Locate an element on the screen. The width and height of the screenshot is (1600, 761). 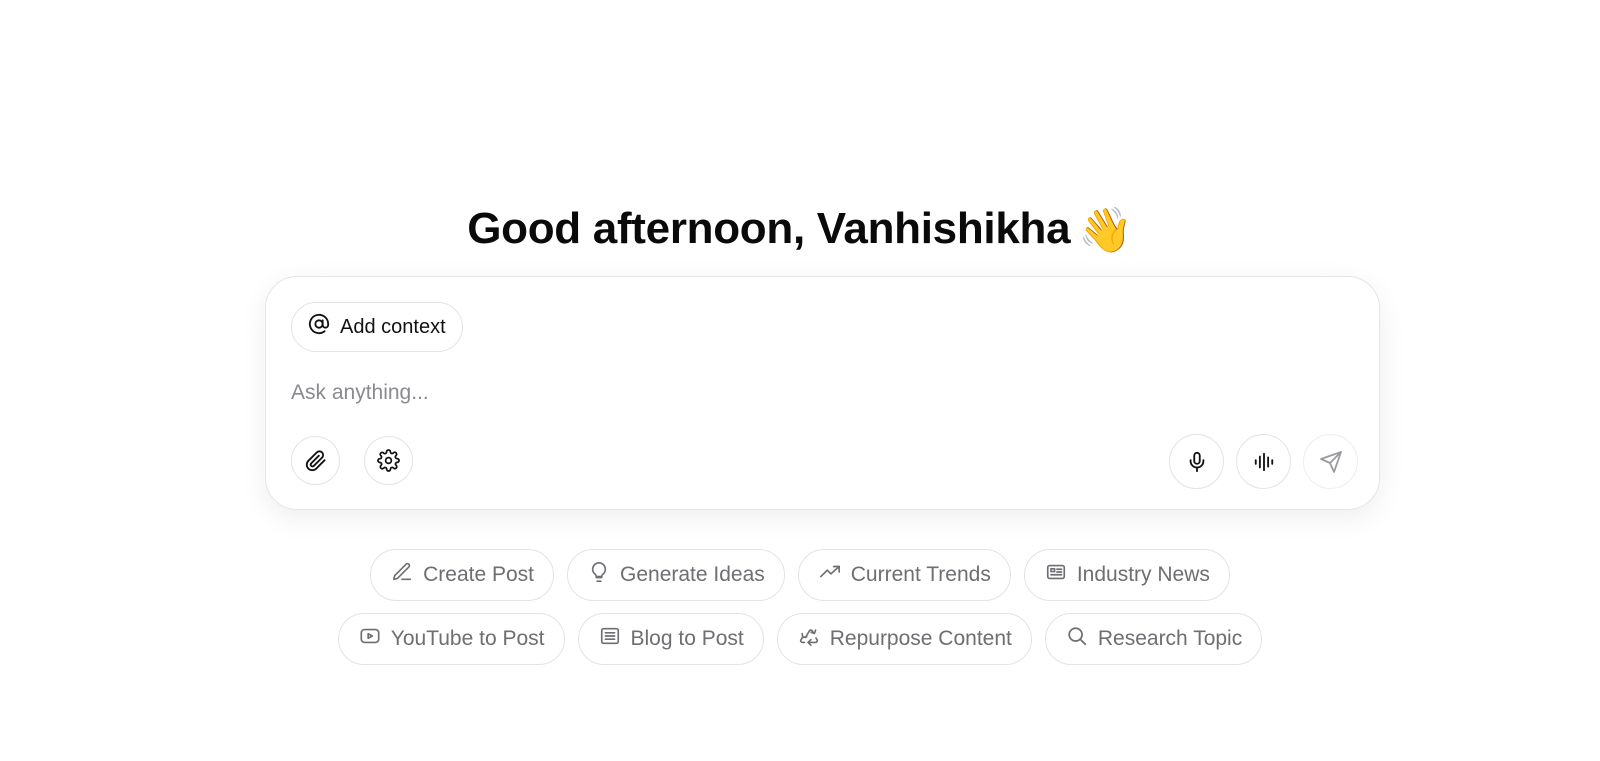
microphone-icon is located at coordinates (1197, 462).